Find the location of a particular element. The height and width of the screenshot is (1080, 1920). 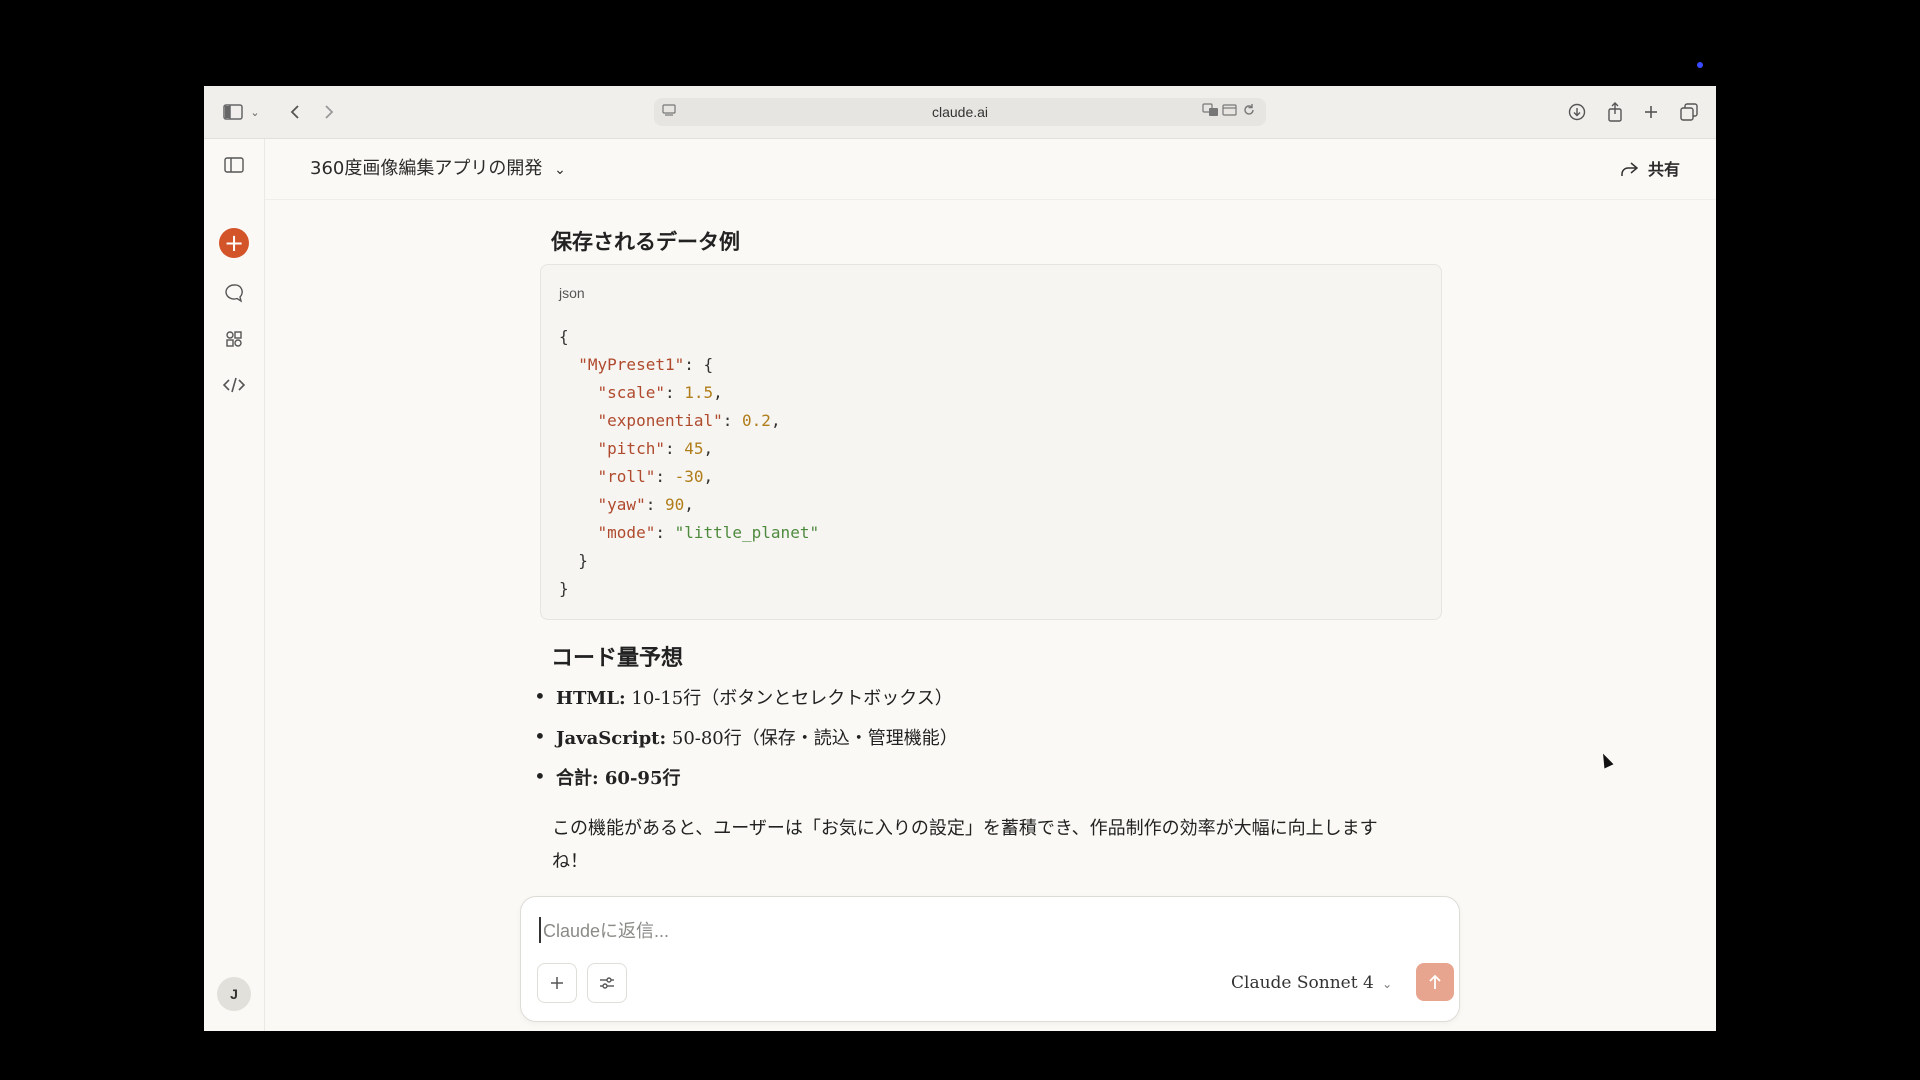

send-button is located at coordinates (1435, 982).